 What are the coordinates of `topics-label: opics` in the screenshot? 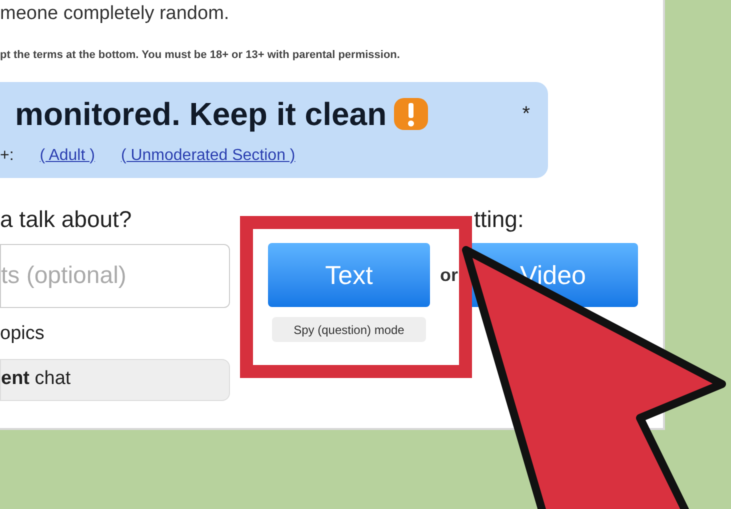 It's located at (23, 334).